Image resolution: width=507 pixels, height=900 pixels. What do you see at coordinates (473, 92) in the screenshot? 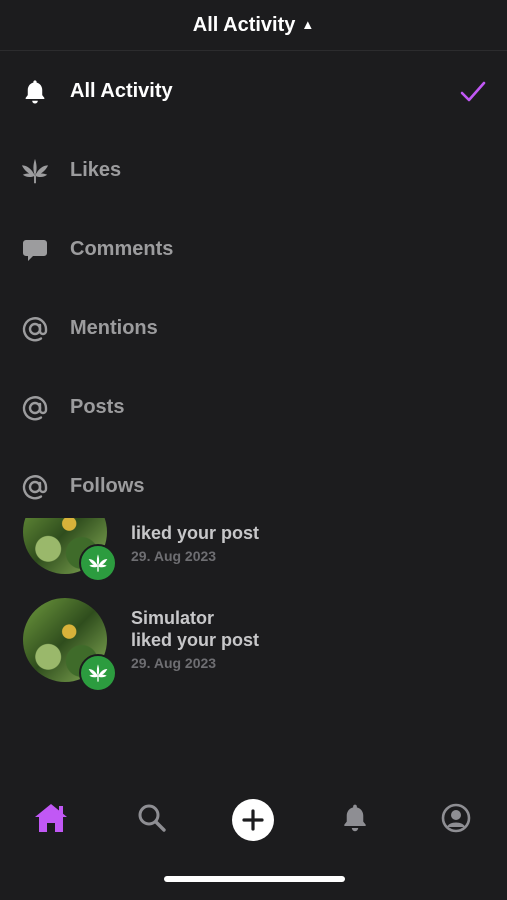
I see `checkmark-icon` at bounding box center [473, 92].